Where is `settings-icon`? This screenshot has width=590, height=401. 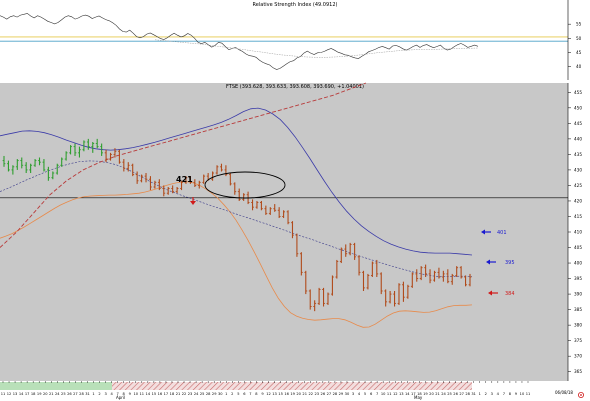 settings-icon is located at coordinates (581, 394).